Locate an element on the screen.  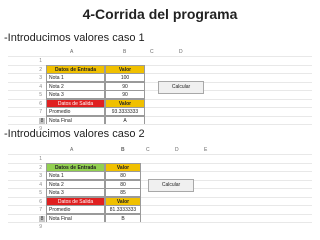
sheet-row: 7 Promedio 93.3333333 is located at coordinates (160, 111).